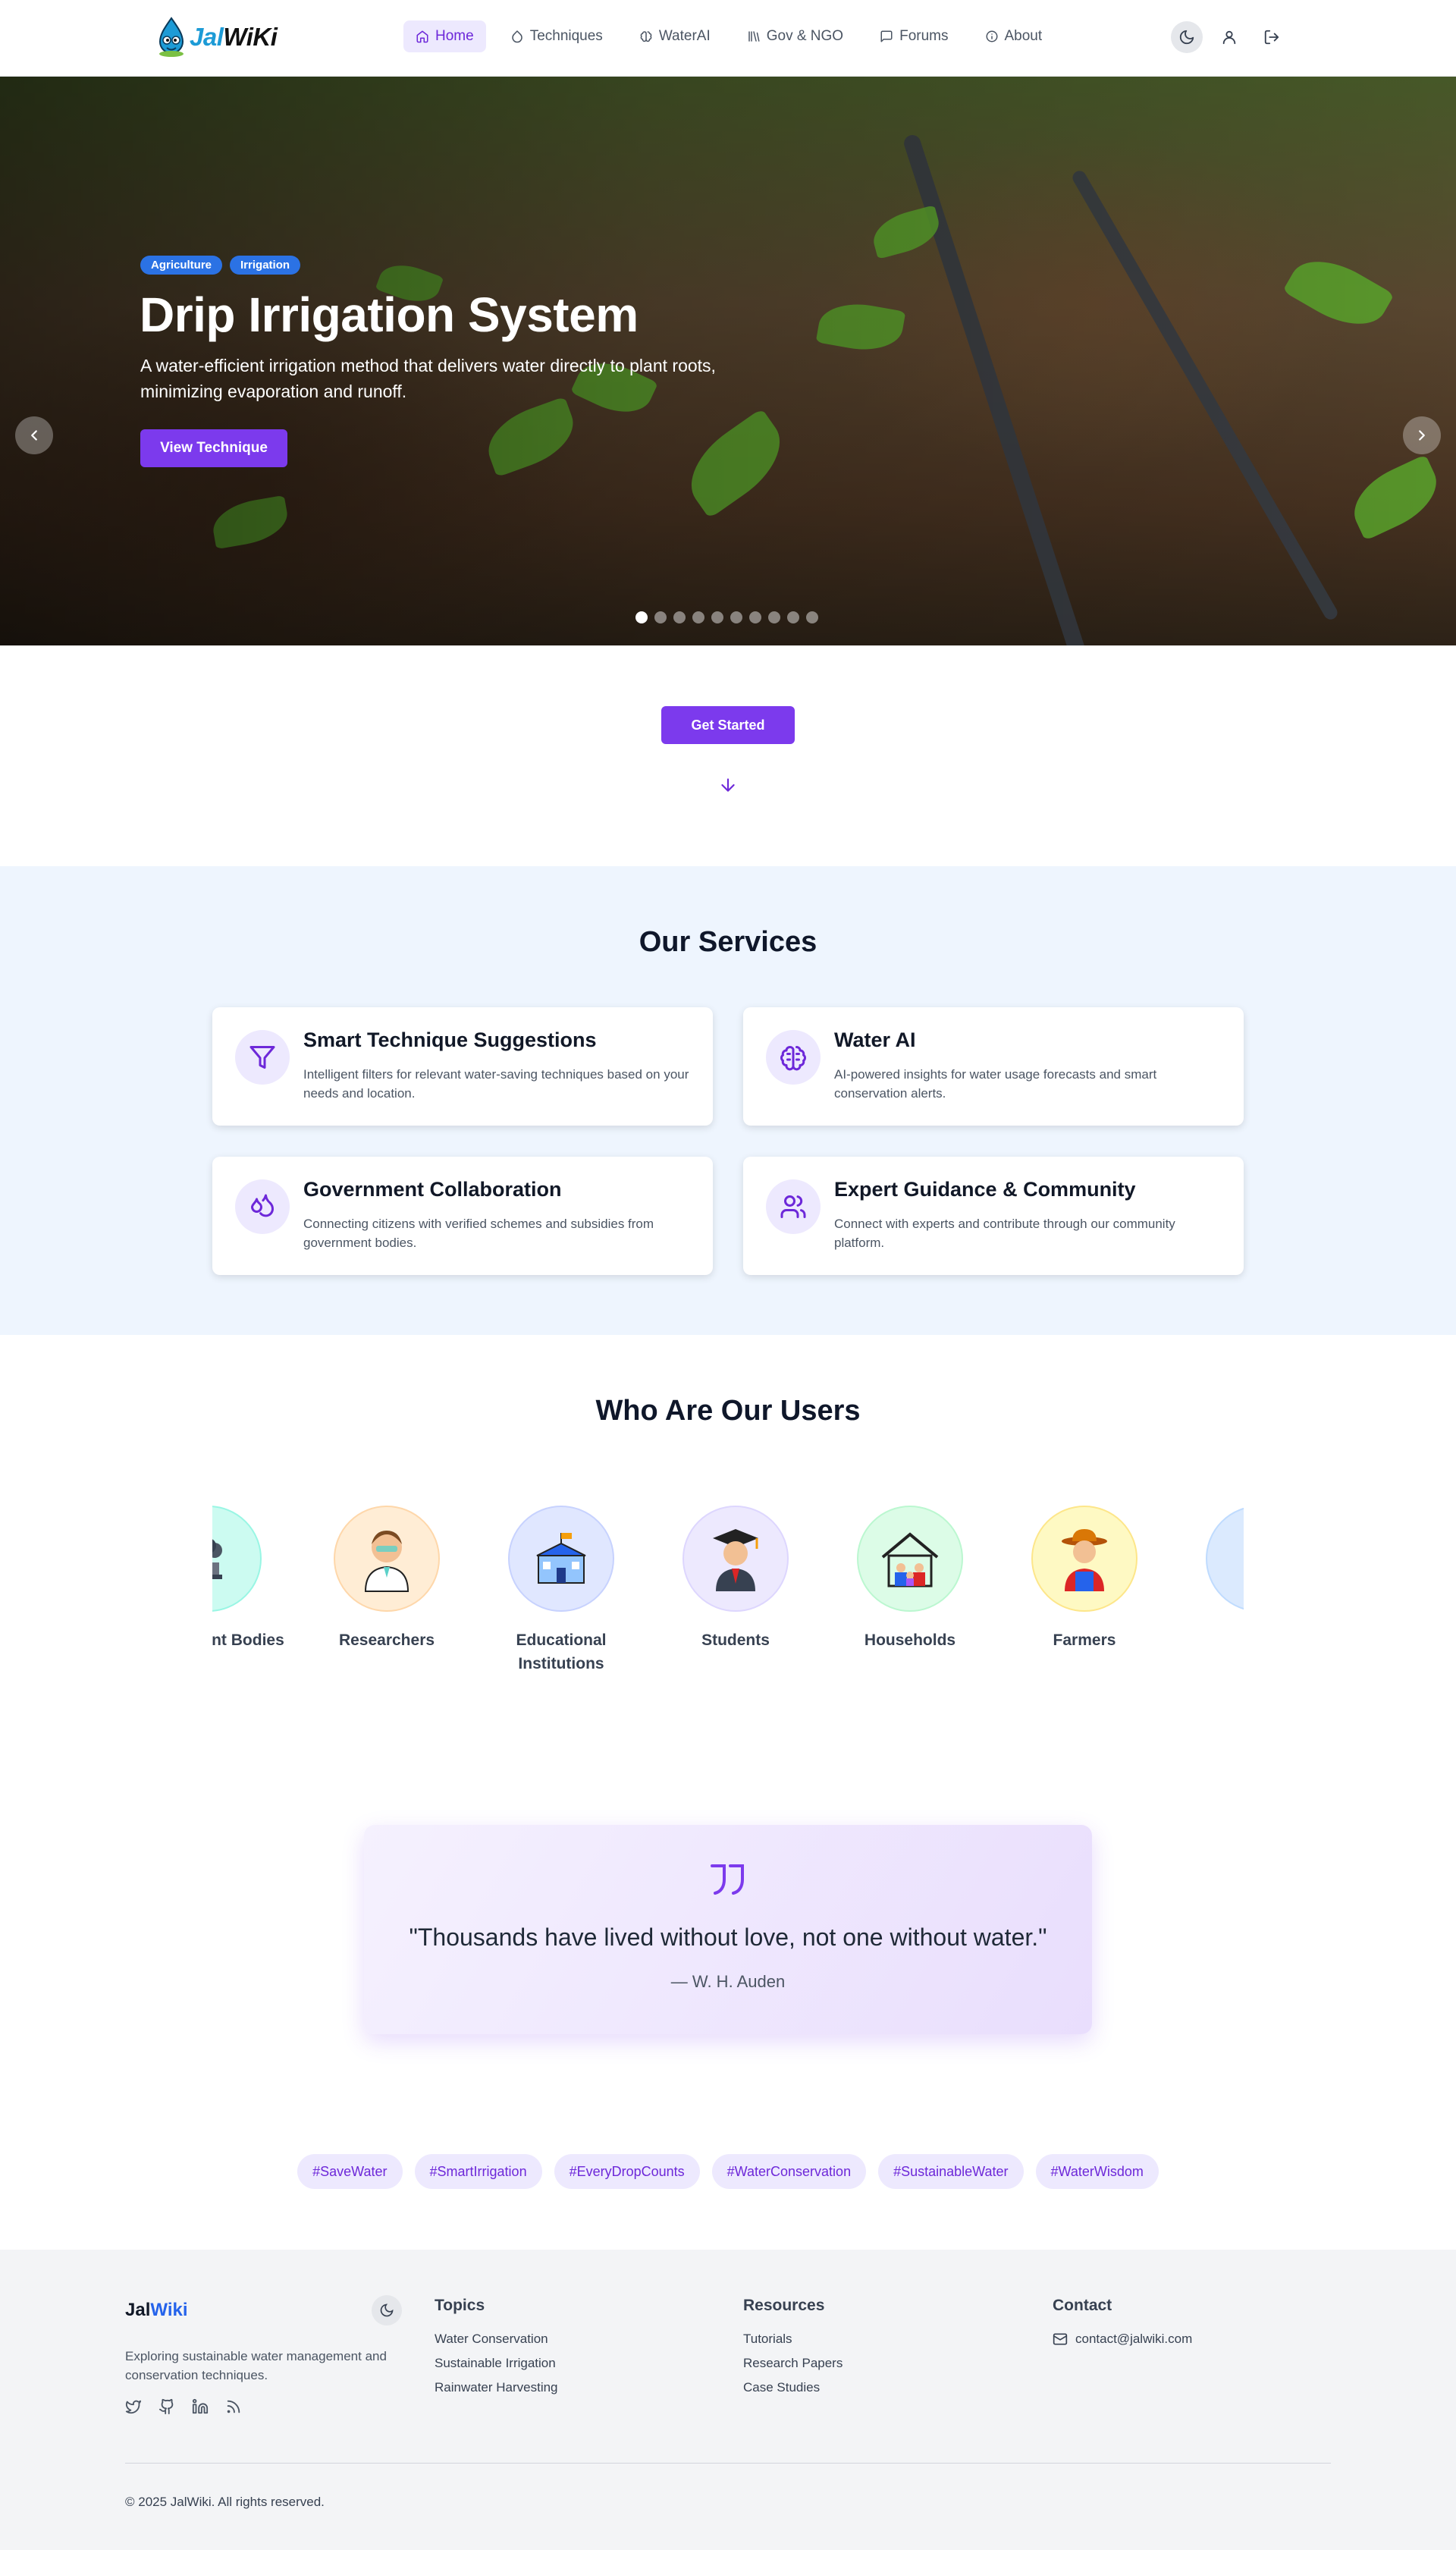 The height and width of the screenshot is (2550, 1456). What do you see at coordinates (254, 1579) in the screenshot?
I see `user-item-government: Government Bodies` at bounding box center [254, 1579].